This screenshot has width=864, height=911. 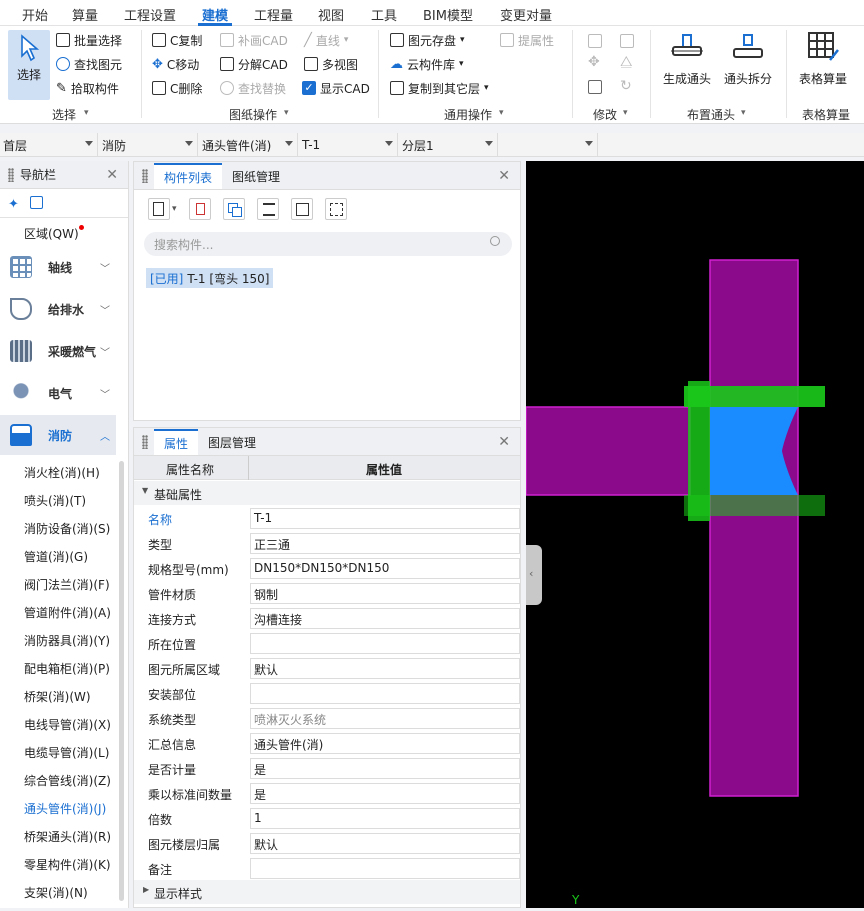 What do you see at coordinates (256, 176) in the screenshot?
I see `tab-drawing-management: 图纸管理` at bounding box center [256, 176].